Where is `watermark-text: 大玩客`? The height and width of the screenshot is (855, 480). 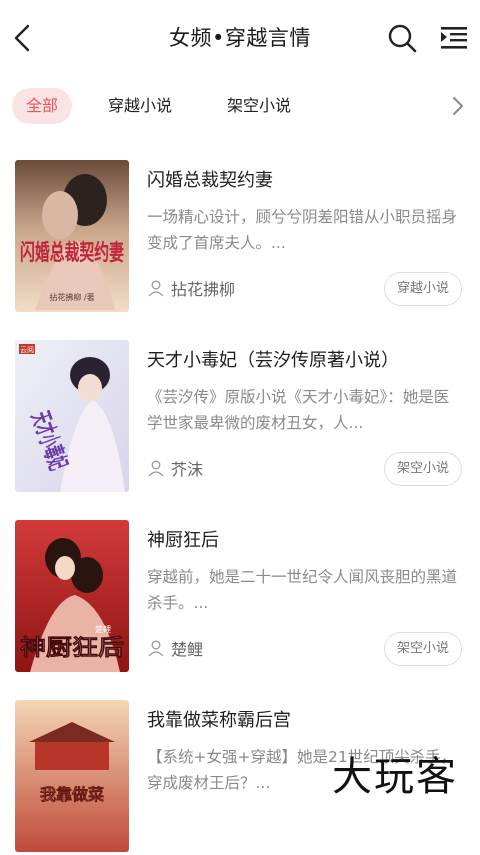 watermark-text: 大玩客 is located at coordinates (395, 777).